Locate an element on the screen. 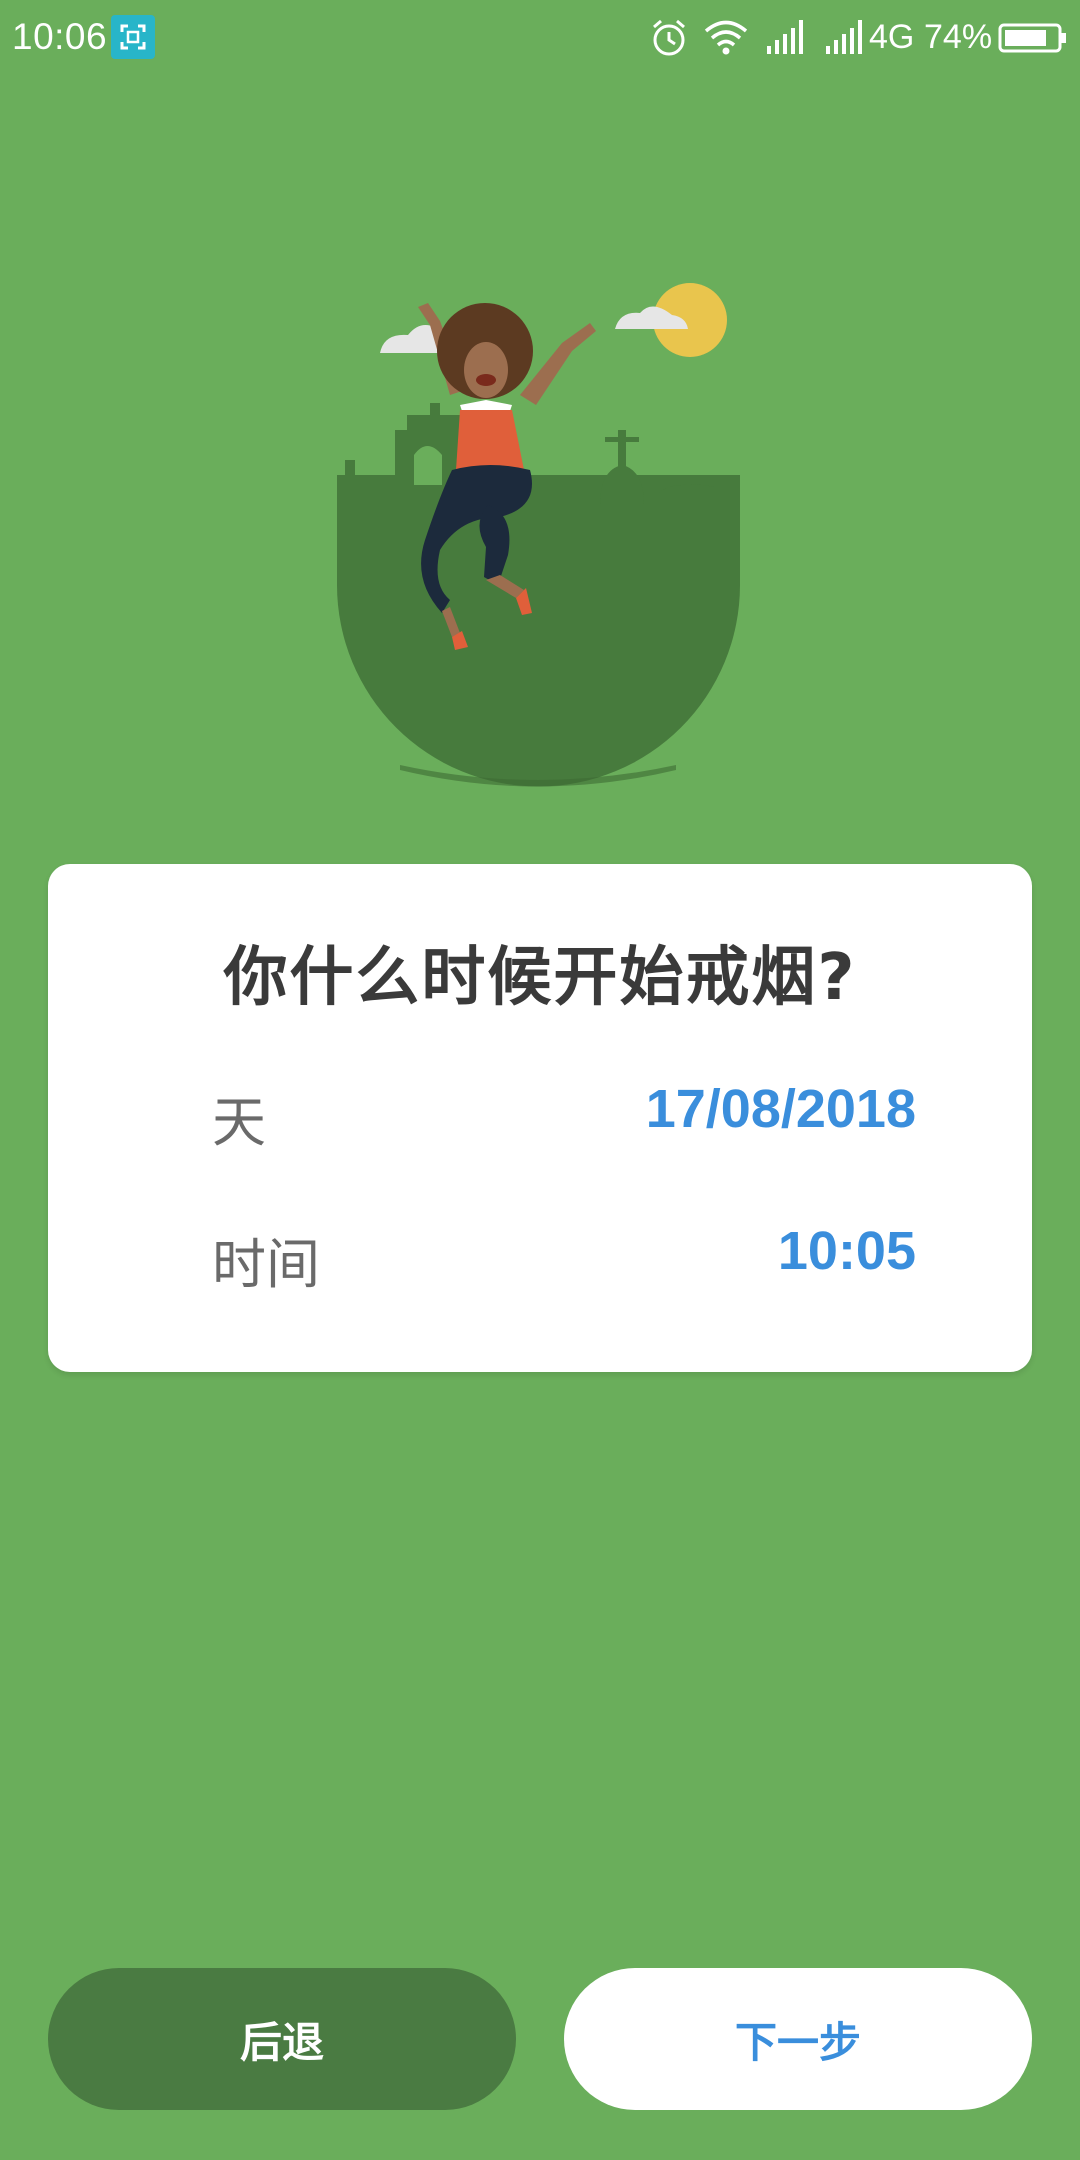 The image size is (1080, 2160). battery-icon is located at coordinates (1032, 38).